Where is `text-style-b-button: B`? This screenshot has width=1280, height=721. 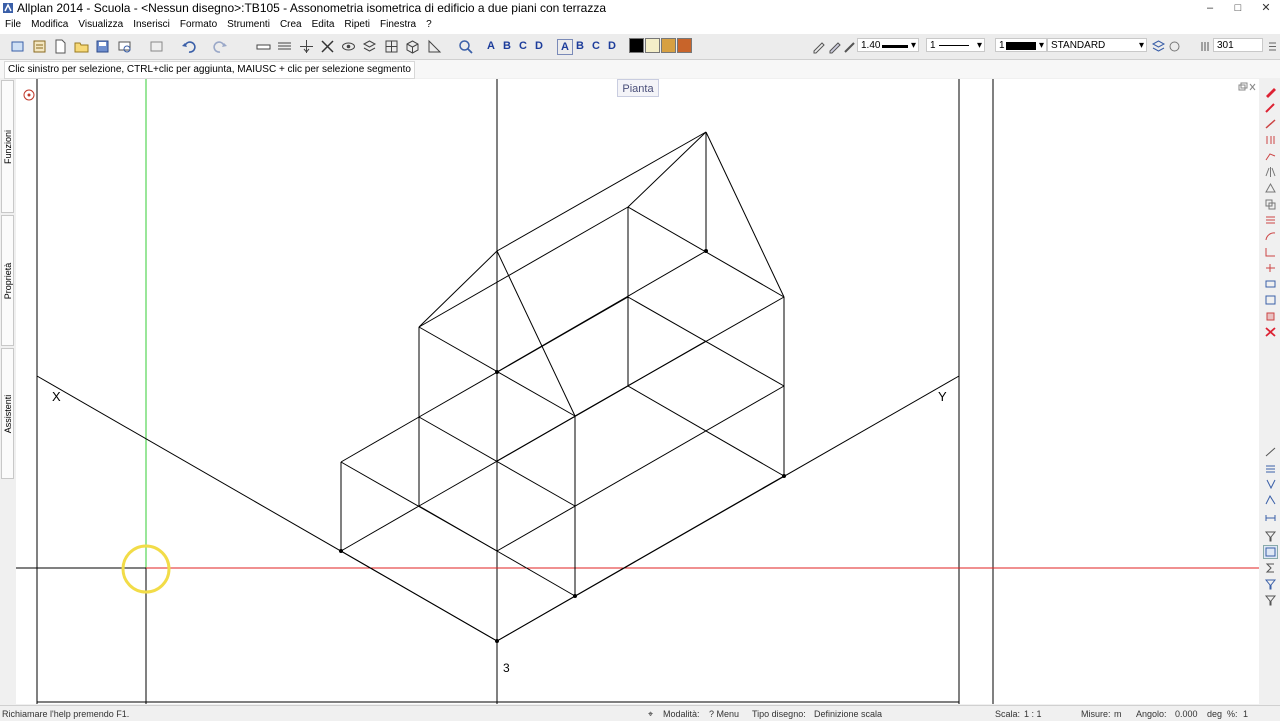 text-style-b-button: B is located at coordinates (507, 46).